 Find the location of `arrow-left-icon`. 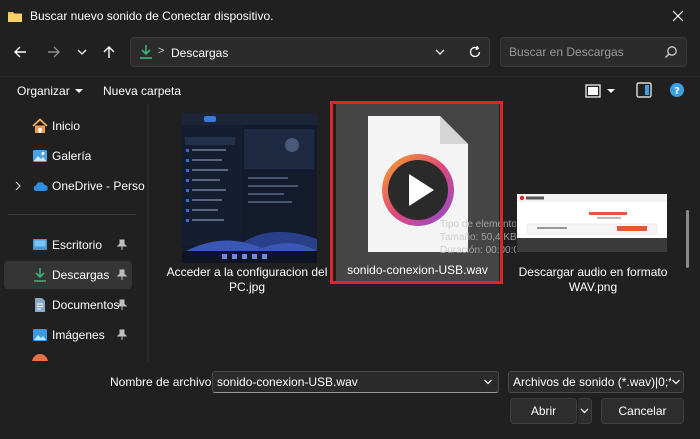

arrow-left-icon is located at coordinates (20, 52).